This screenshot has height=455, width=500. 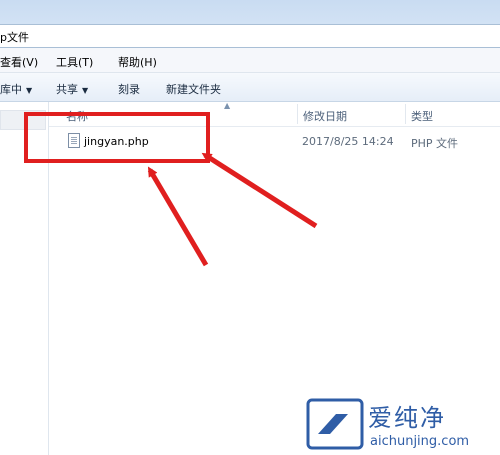 I want to click on share-button: 共享 ▼, so click(x=72, y=89).